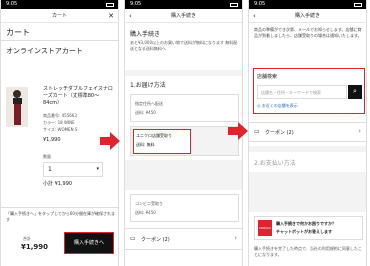  I want to click on header-title: カート, so click(59, 16).